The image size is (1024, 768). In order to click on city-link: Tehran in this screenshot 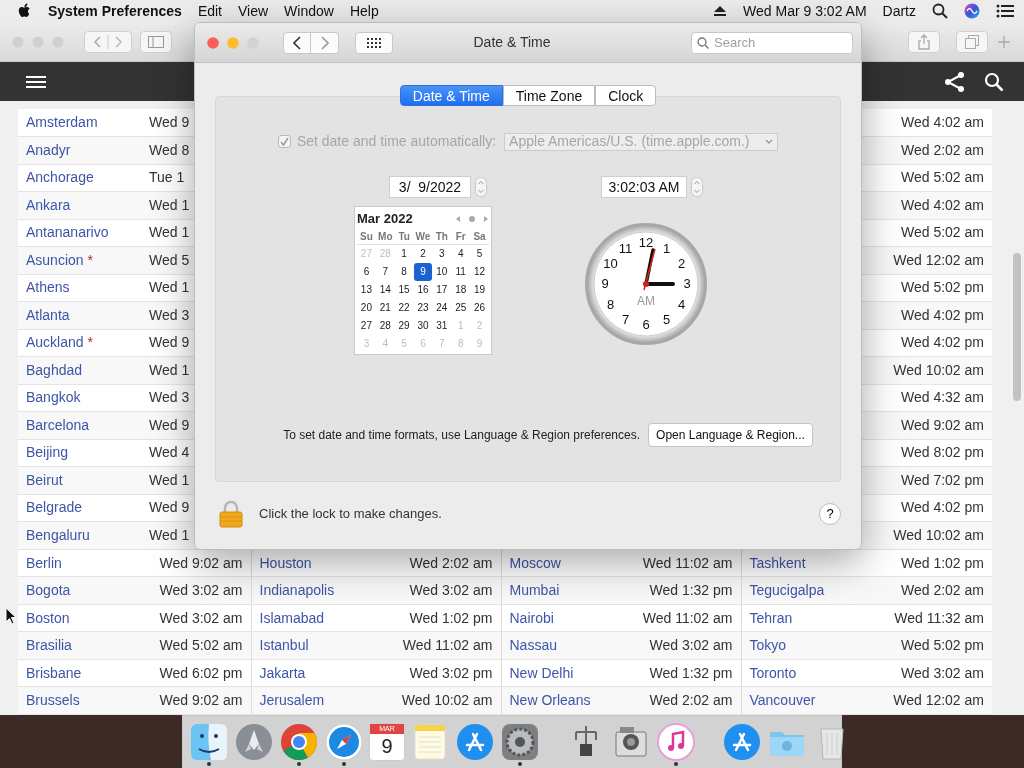, I will do `click(771, 617)`.